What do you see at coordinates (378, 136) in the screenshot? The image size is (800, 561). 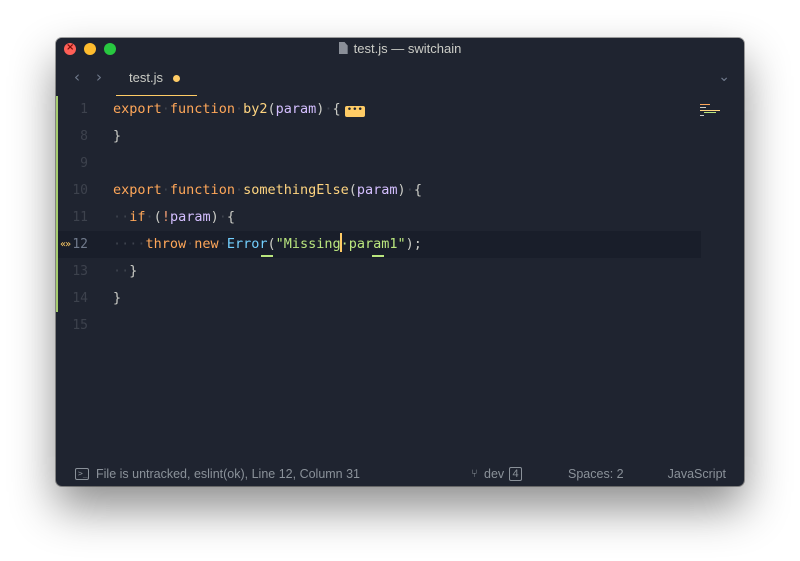 I see `code-line: 8 }` at bounding box center [378, 136].